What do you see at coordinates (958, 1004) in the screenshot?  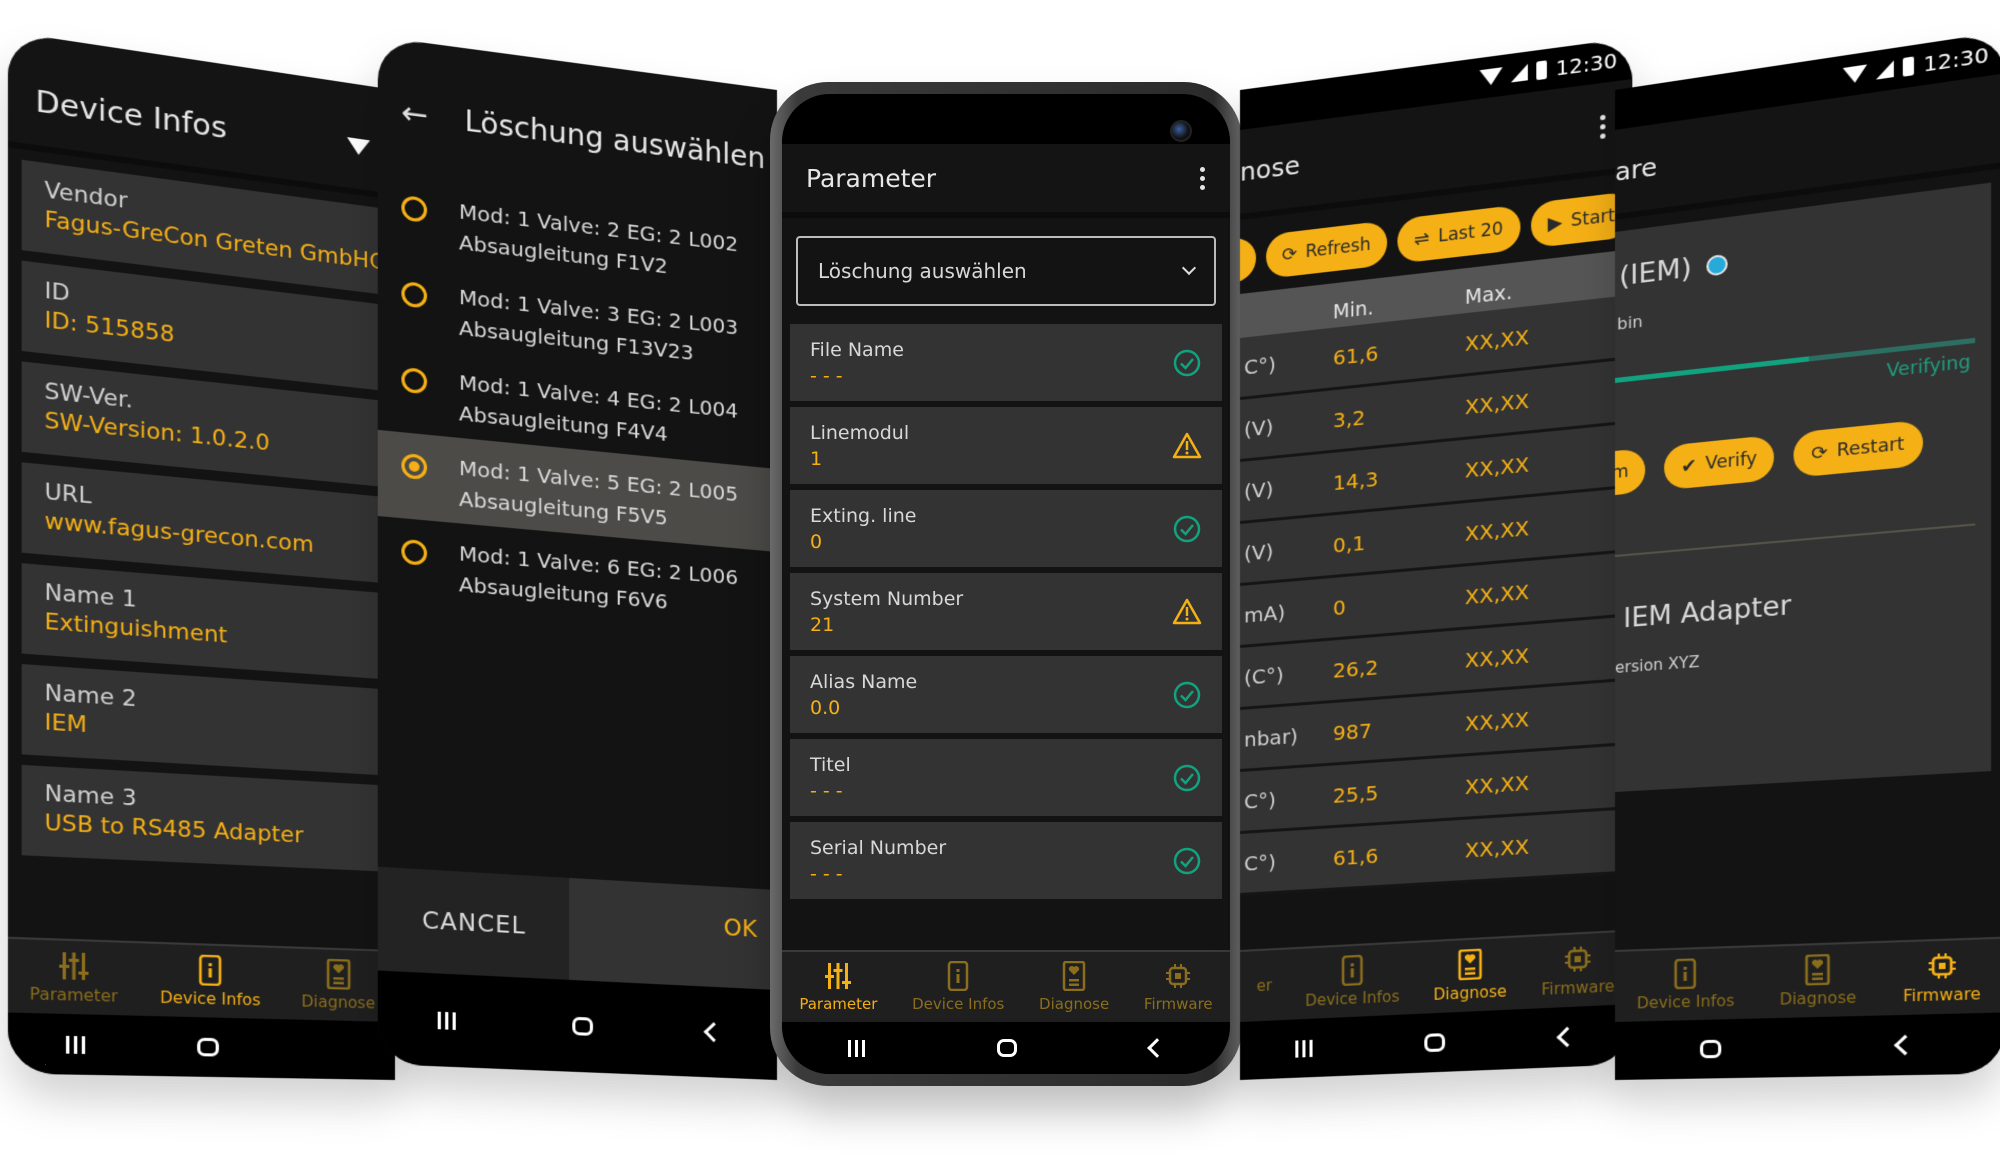 I see `tab-label: Device Infos` at bounding box center [958, 1004].